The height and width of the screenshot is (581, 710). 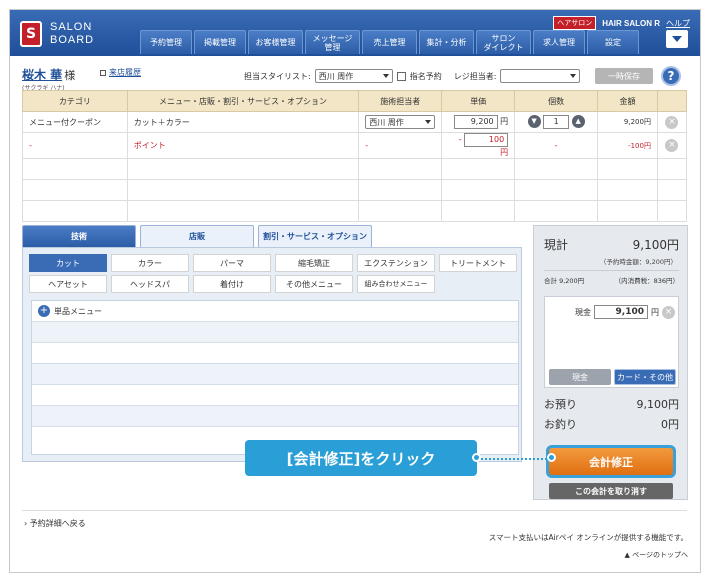 What do you see at coordinates (275, 42) in the screenshot?
I see `nav-customer: お客様管理` at bounding box center [275, 42].